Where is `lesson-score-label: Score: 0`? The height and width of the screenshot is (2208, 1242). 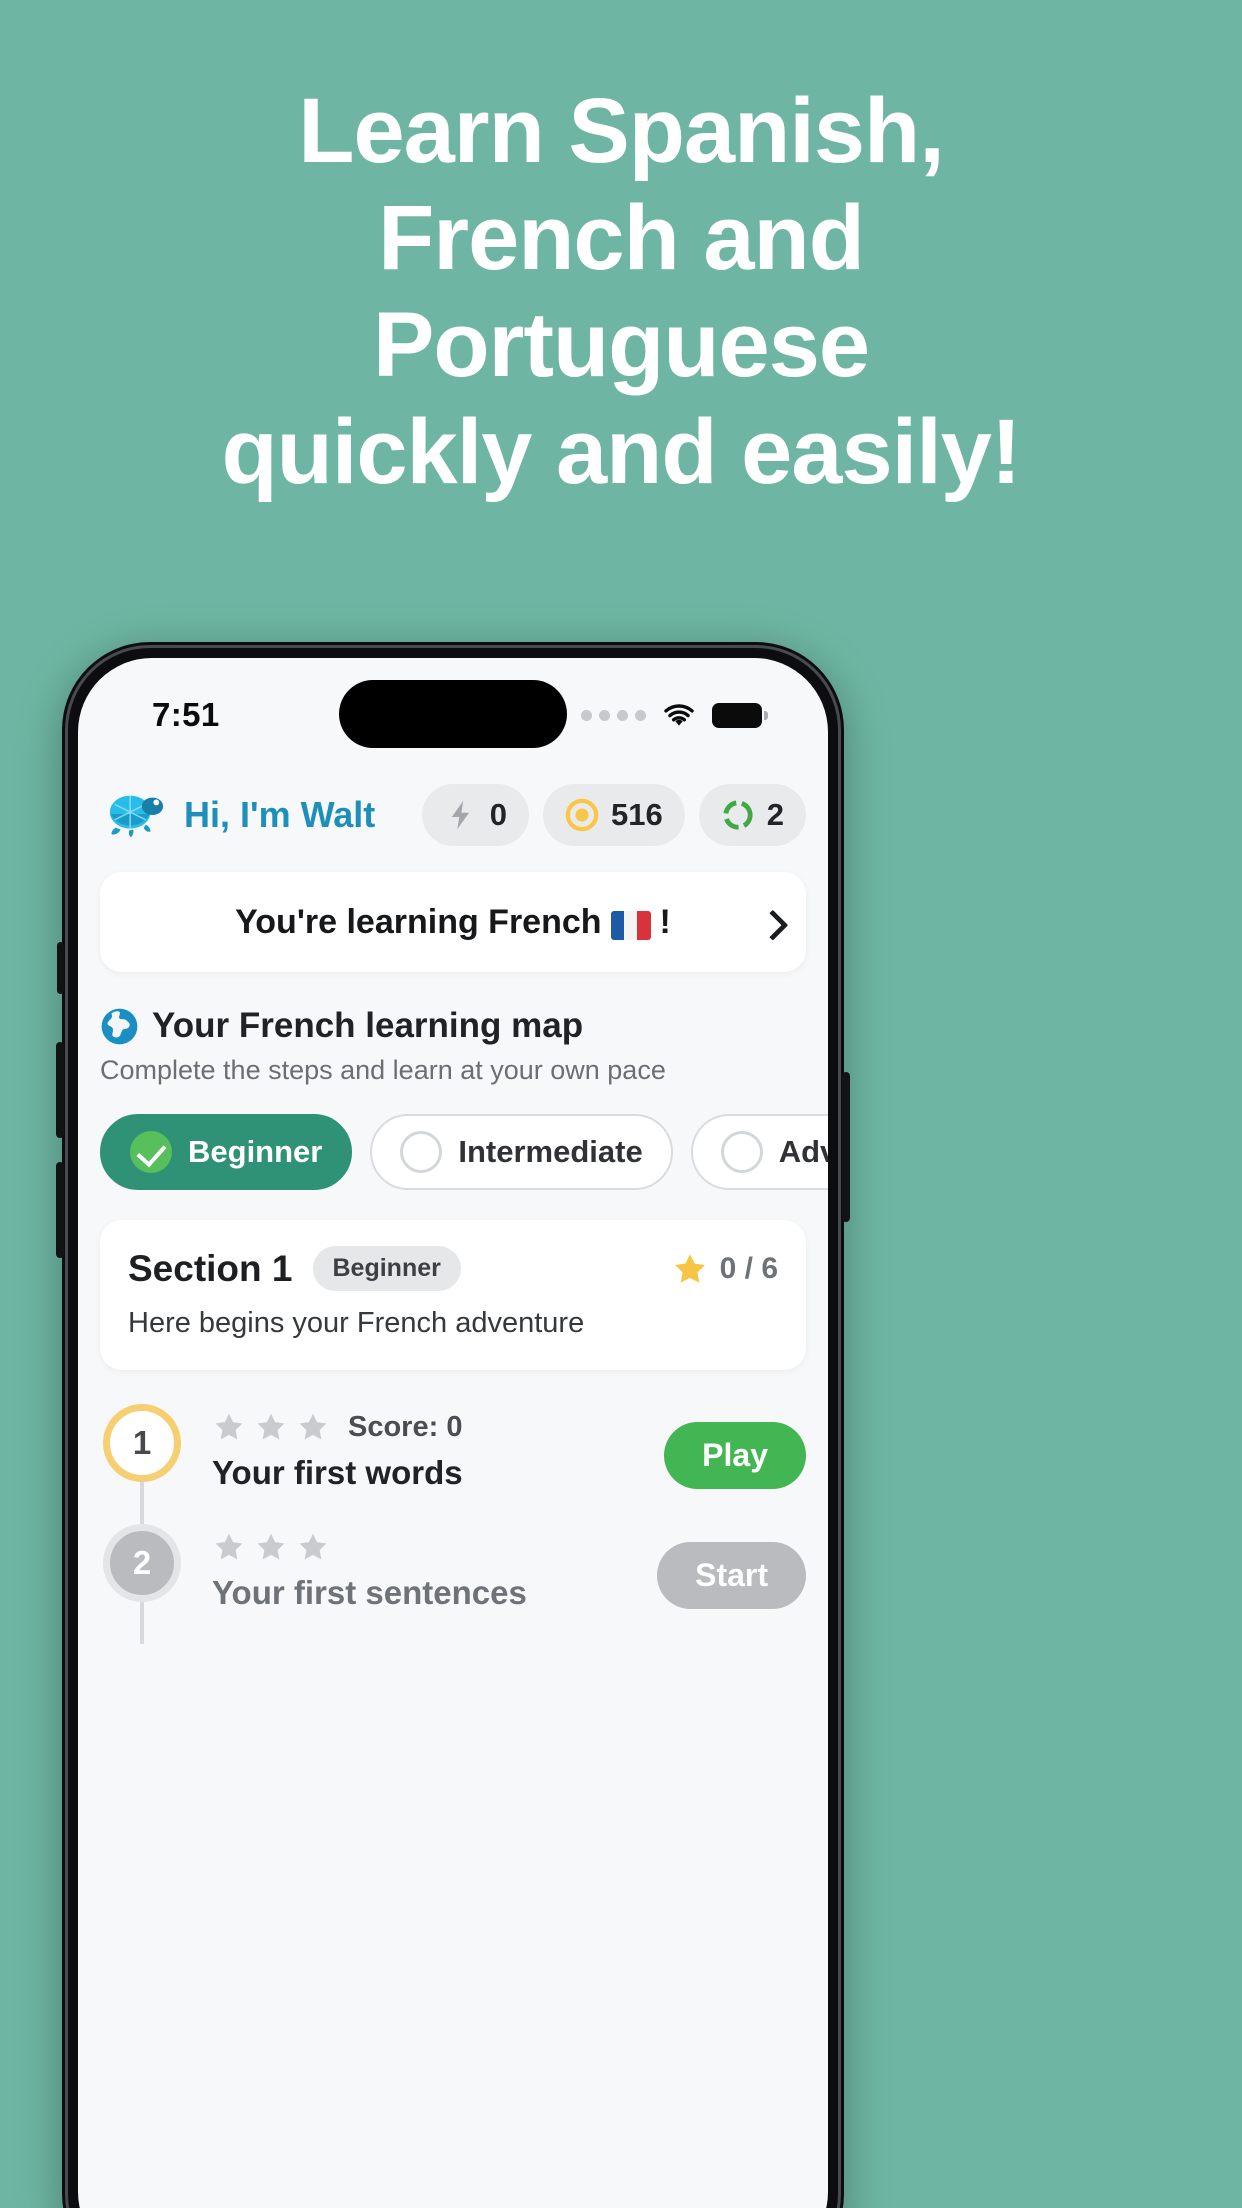 lesson-score-label: Score: 0 is located at coordinates (405, 1426).